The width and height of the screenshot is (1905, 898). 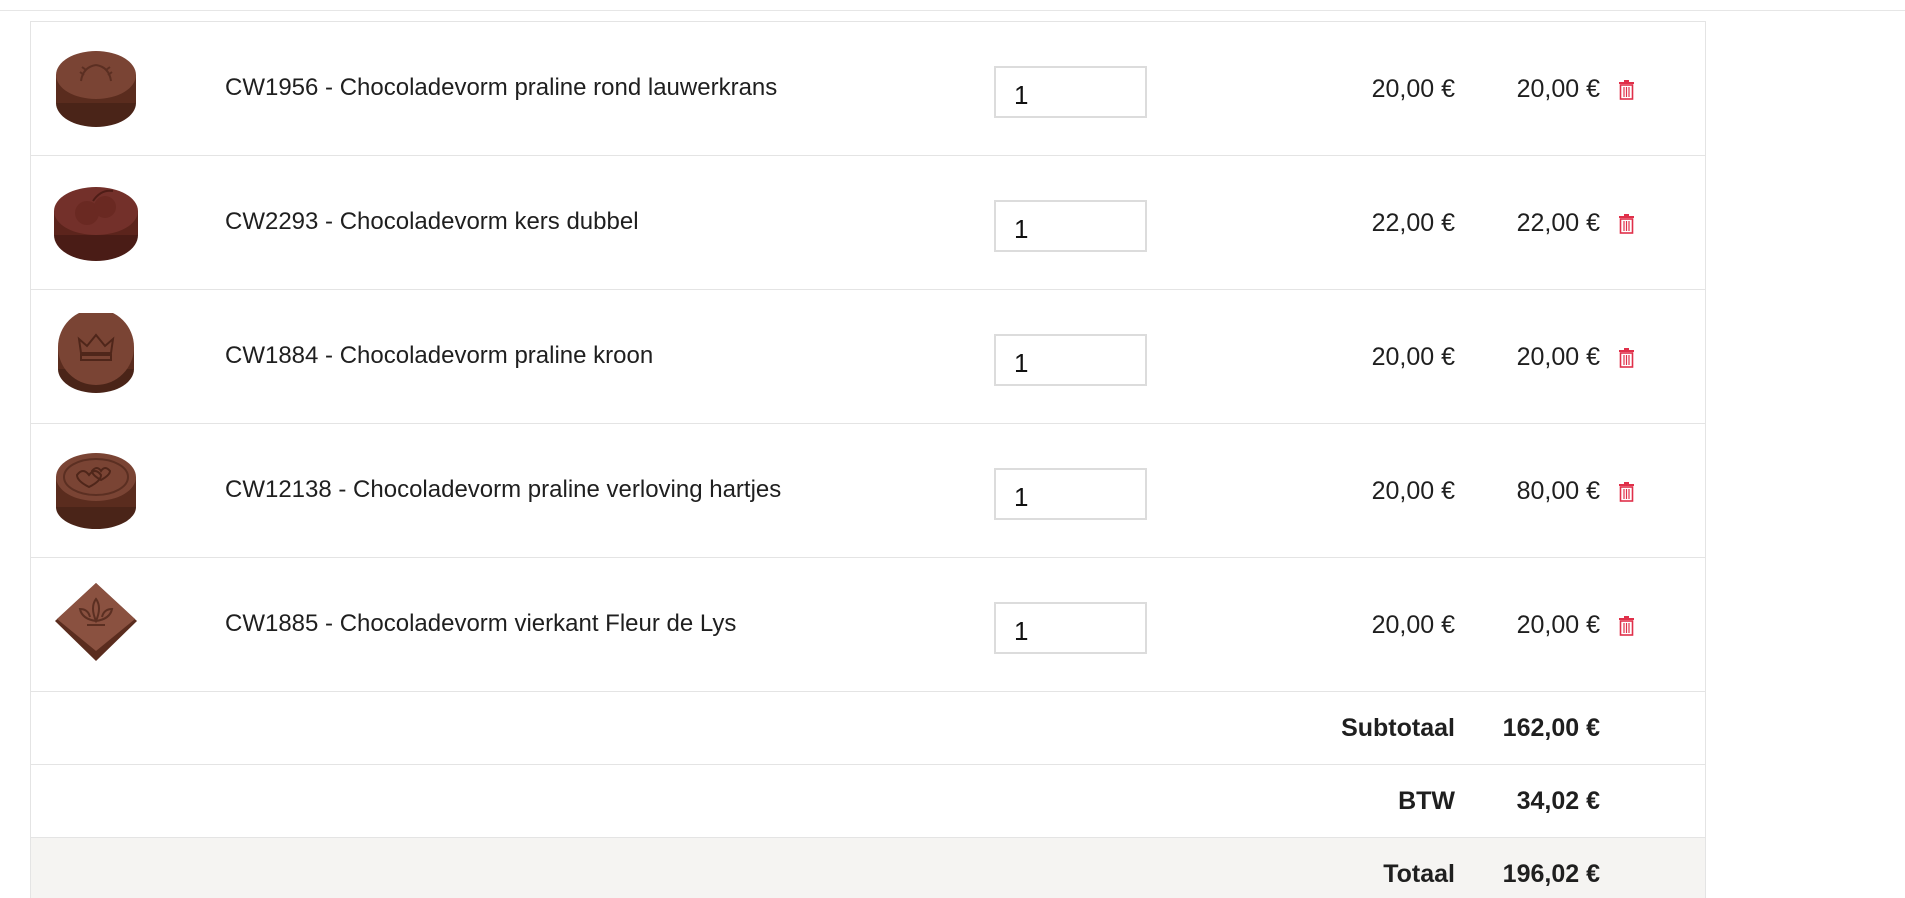 I want to click on vat-label: BTW, so click(x=1426, y=801).